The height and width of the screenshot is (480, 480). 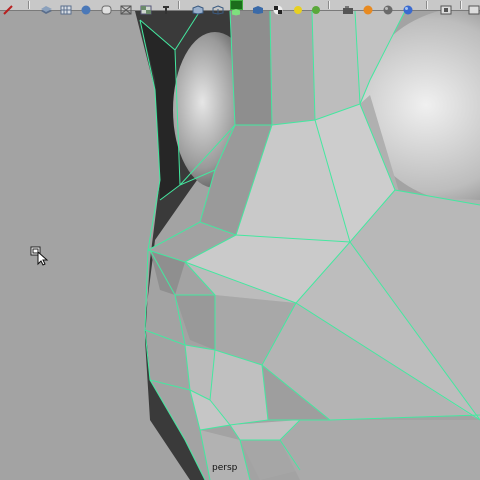 I want to click on cube-blue-icon, so click(x=258, y=7).